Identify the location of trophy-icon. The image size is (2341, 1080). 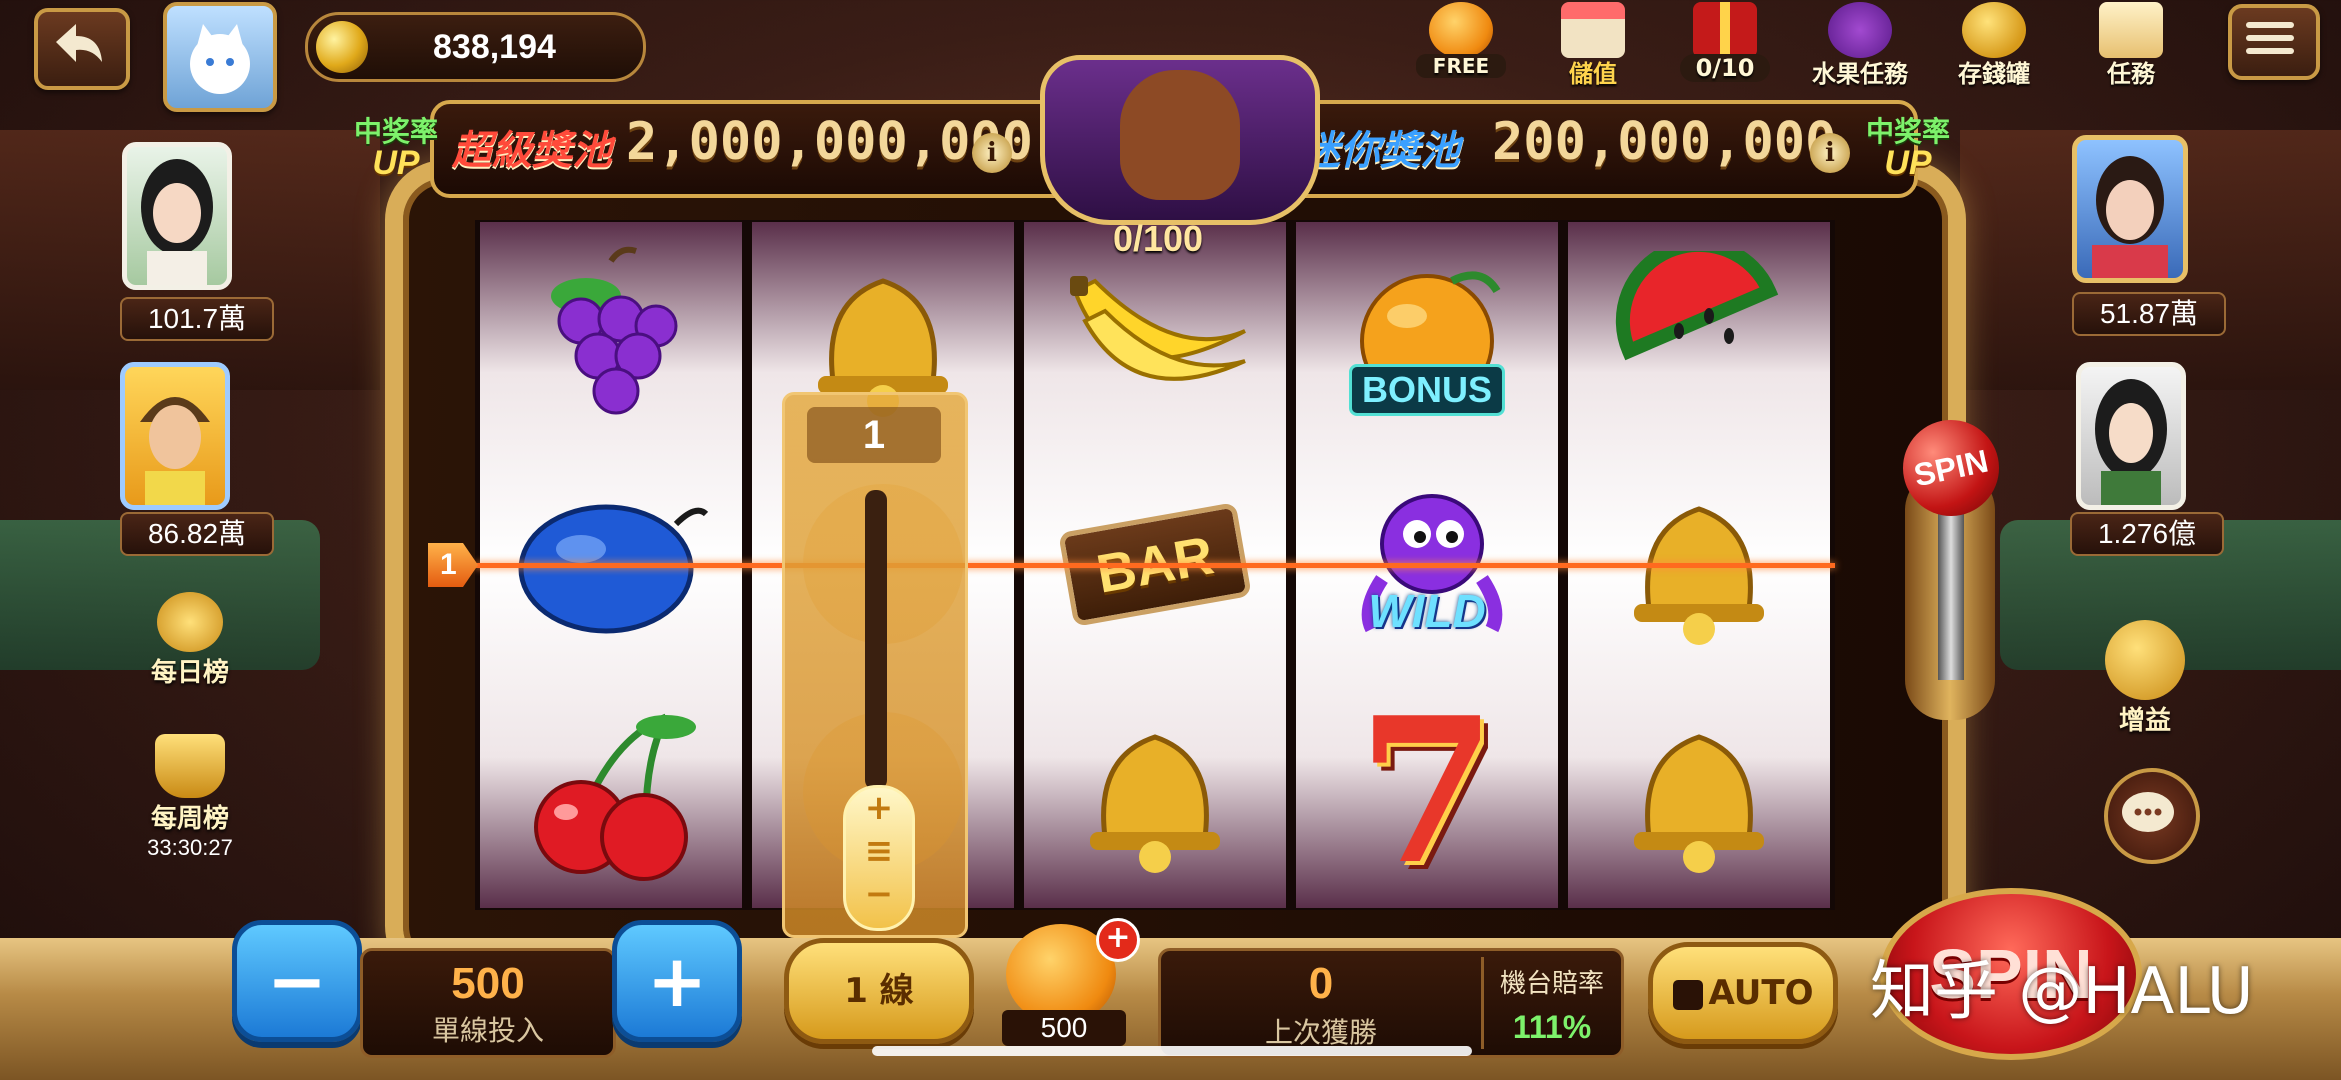
(190, 766).